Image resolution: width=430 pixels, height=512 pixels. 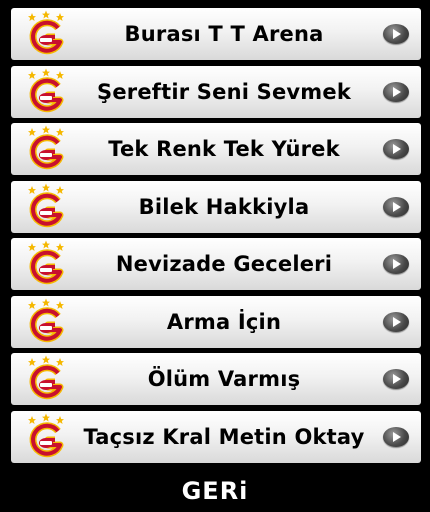 What do you see at coordinates (215, 491) in the screenshot?
I see `back-button: GERi` at bounding box center [215, 491].